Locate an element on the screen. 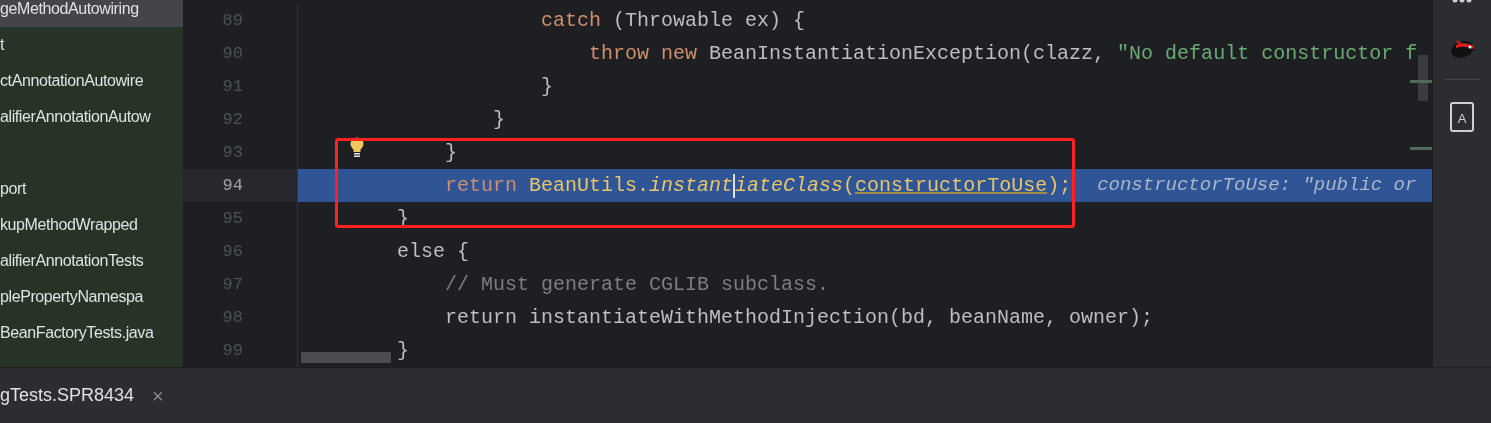  code-token: (Throwable ex) { is located at coordinates (709, 20).